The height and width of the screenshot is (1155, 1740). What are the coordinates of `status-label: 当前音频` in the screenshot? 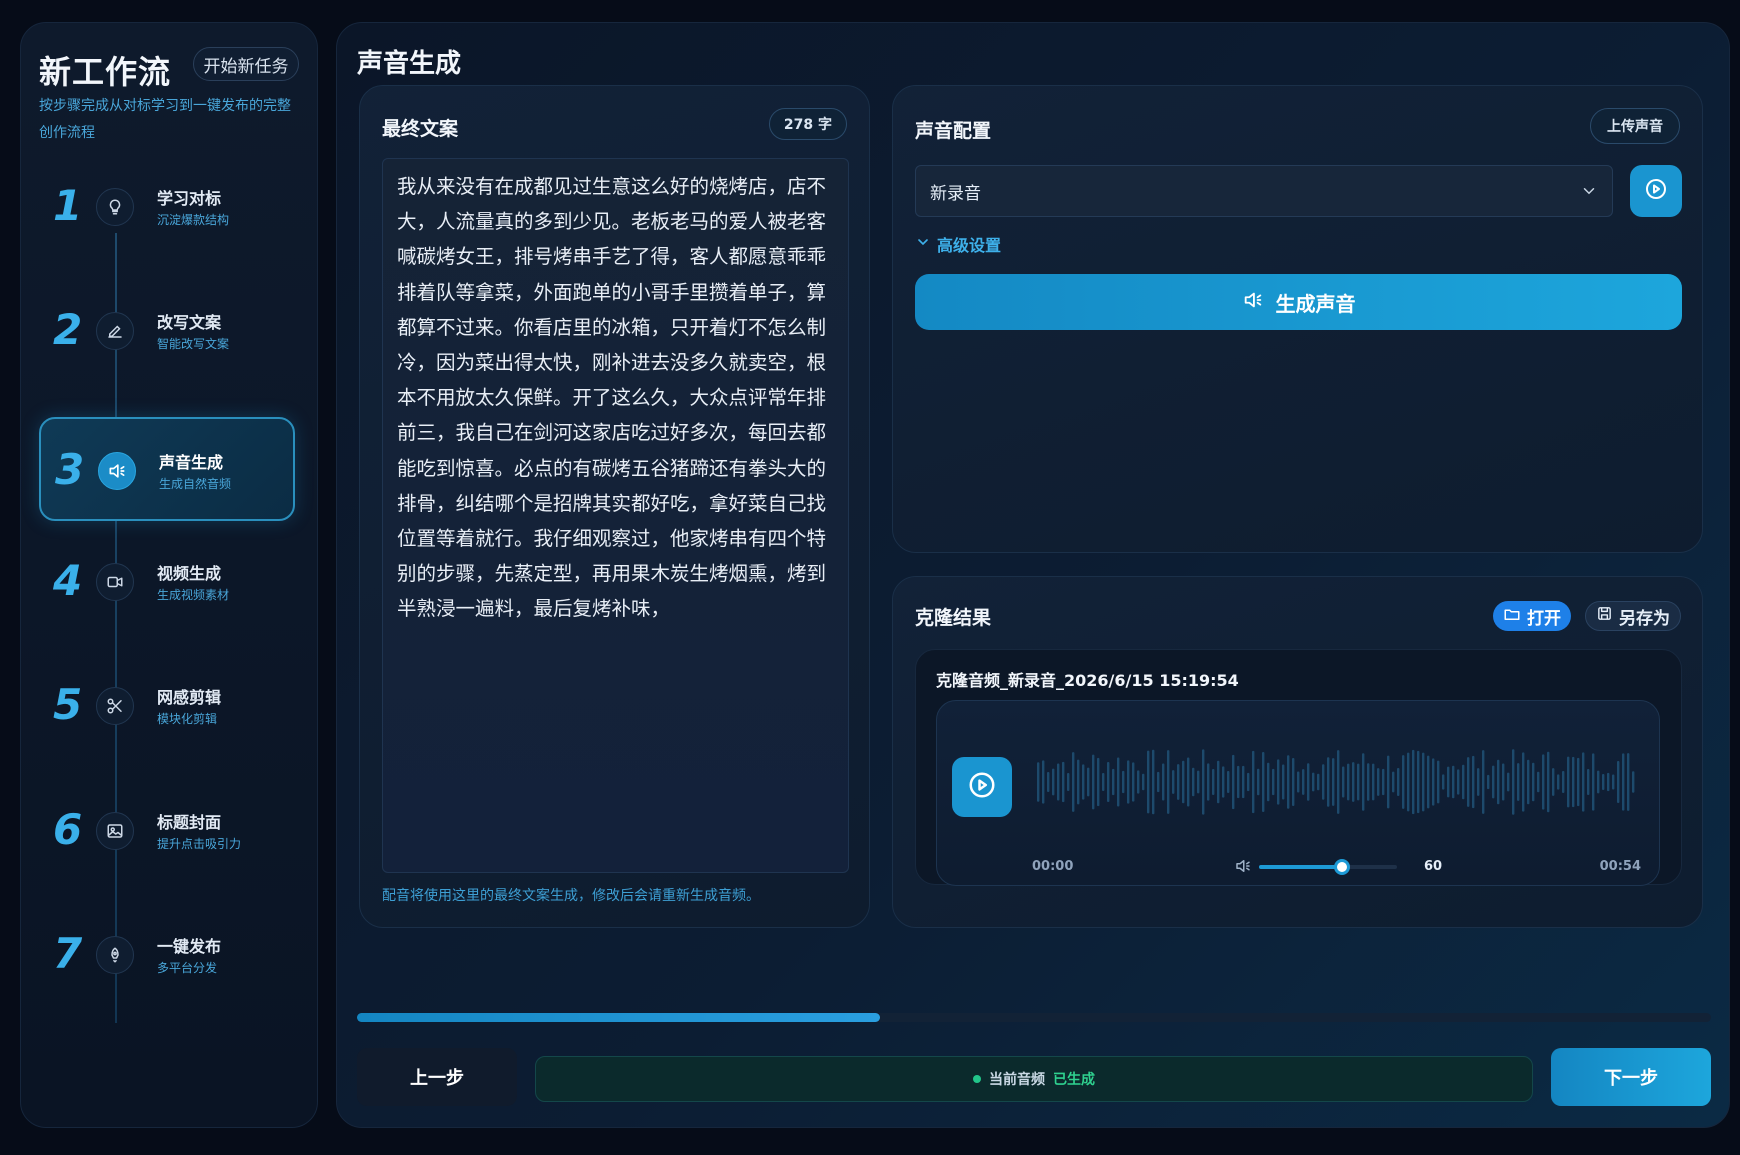 It's located at (1017, 1080).